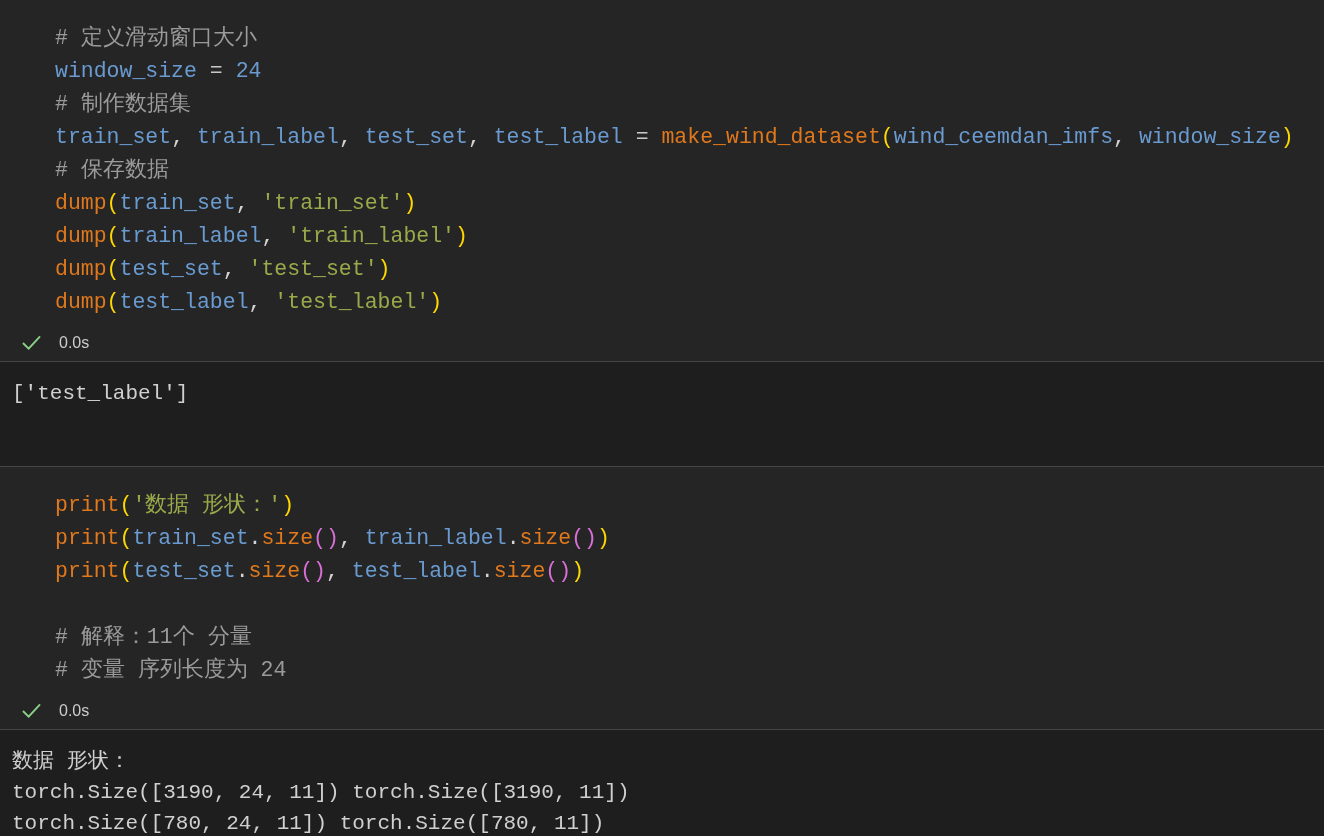 The height and width of the screenshot is (836, 1324). I want to click on output-line: torch.Size([3190, 24, 11]) torch.Size([3190, 11]), so click(321, 793).